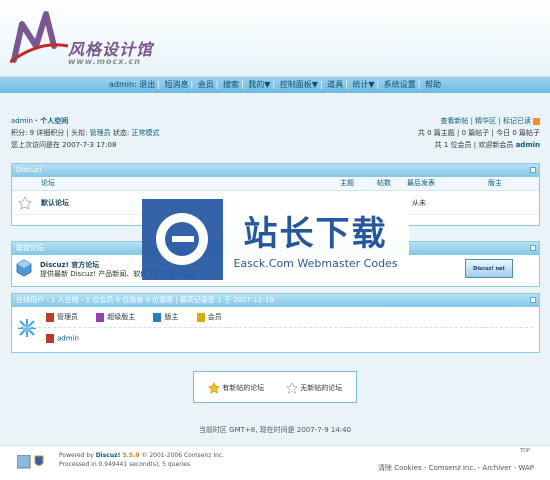 This screenshot has width=550, height=480. I want to click on forum-name: 默认论坛, so click(55, 203).